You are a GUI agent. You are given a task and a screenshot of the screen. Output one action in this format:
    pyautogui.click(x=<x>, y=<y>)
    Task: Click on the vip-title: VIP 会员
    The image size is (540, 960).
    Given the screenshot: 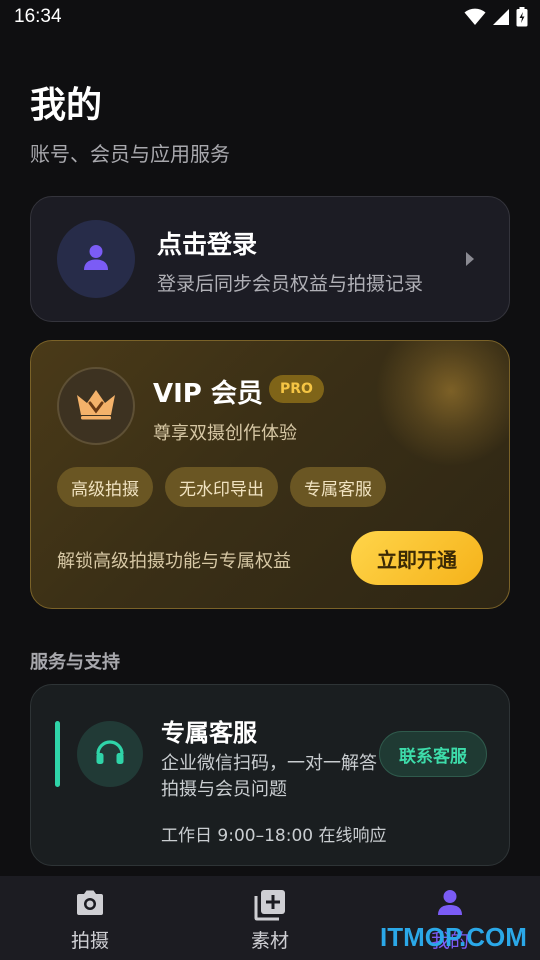 What is the action you would take?
    pyautogui.click(x=208, y=394)
    